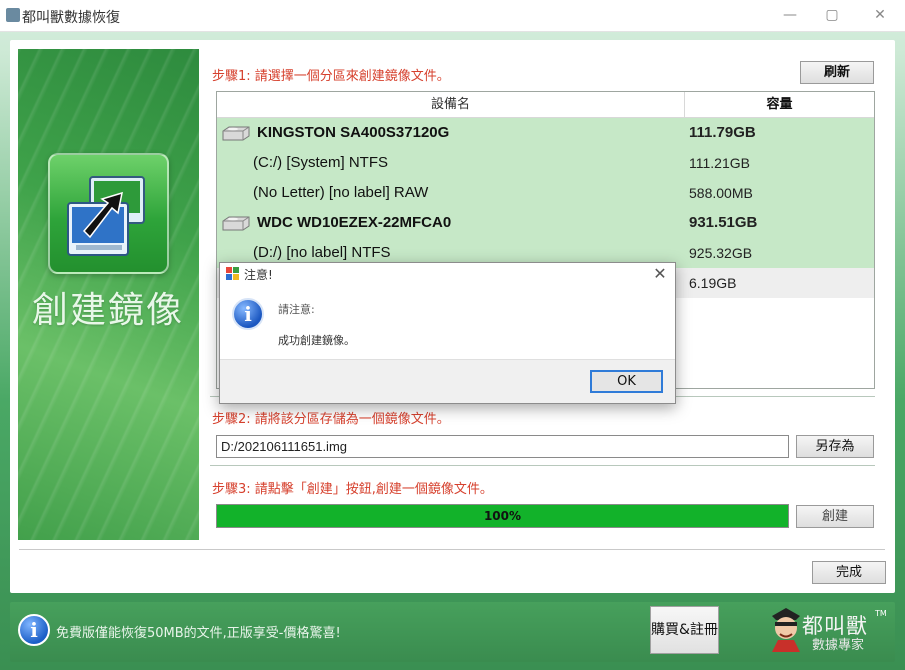 This screenshot has height=670, width=905. I want to click on dialog-message-body: 成功創建鏡像。, so click(316, 340).